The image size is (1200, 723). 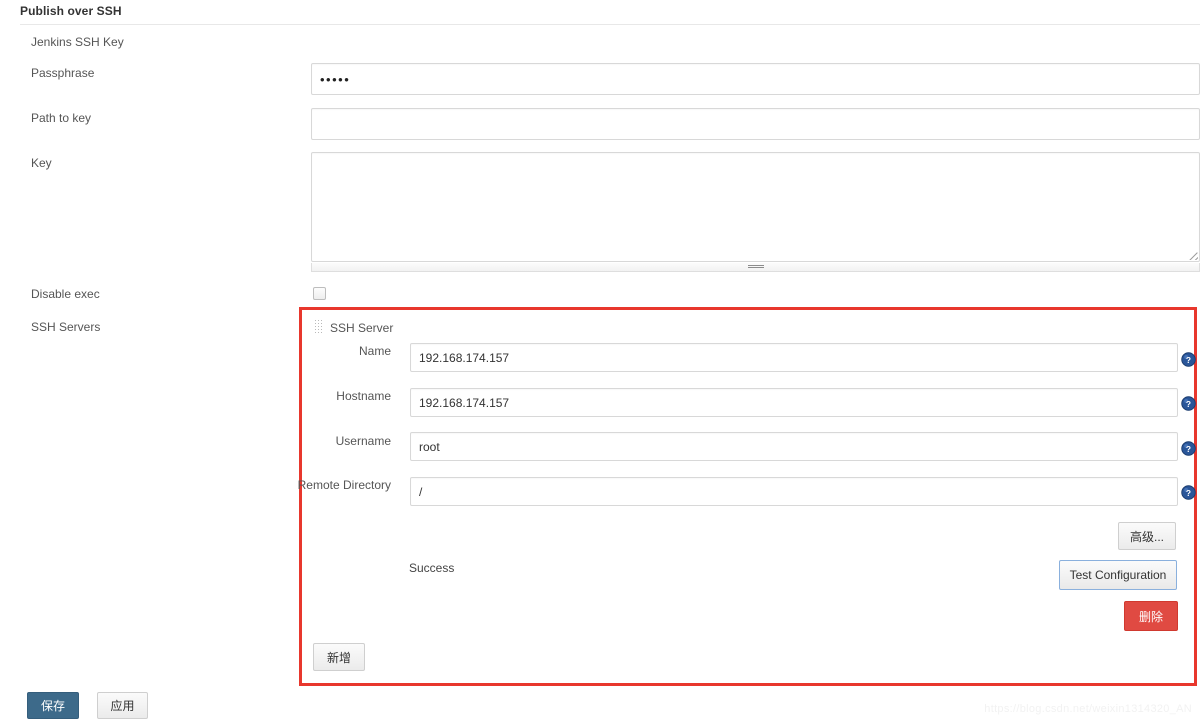 I want to click on path-to-key-label: Path to key, so click(x=61, y=118).